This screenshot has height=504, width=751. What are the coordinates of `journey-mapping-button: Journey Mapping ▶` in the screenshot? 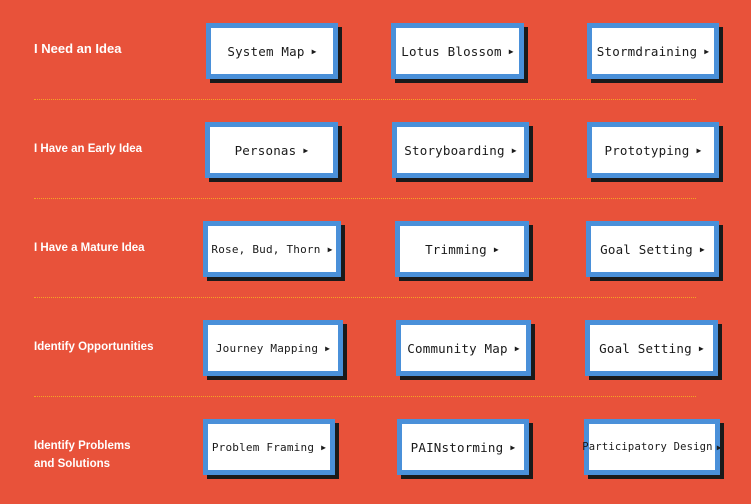 It's located at (273, 348).